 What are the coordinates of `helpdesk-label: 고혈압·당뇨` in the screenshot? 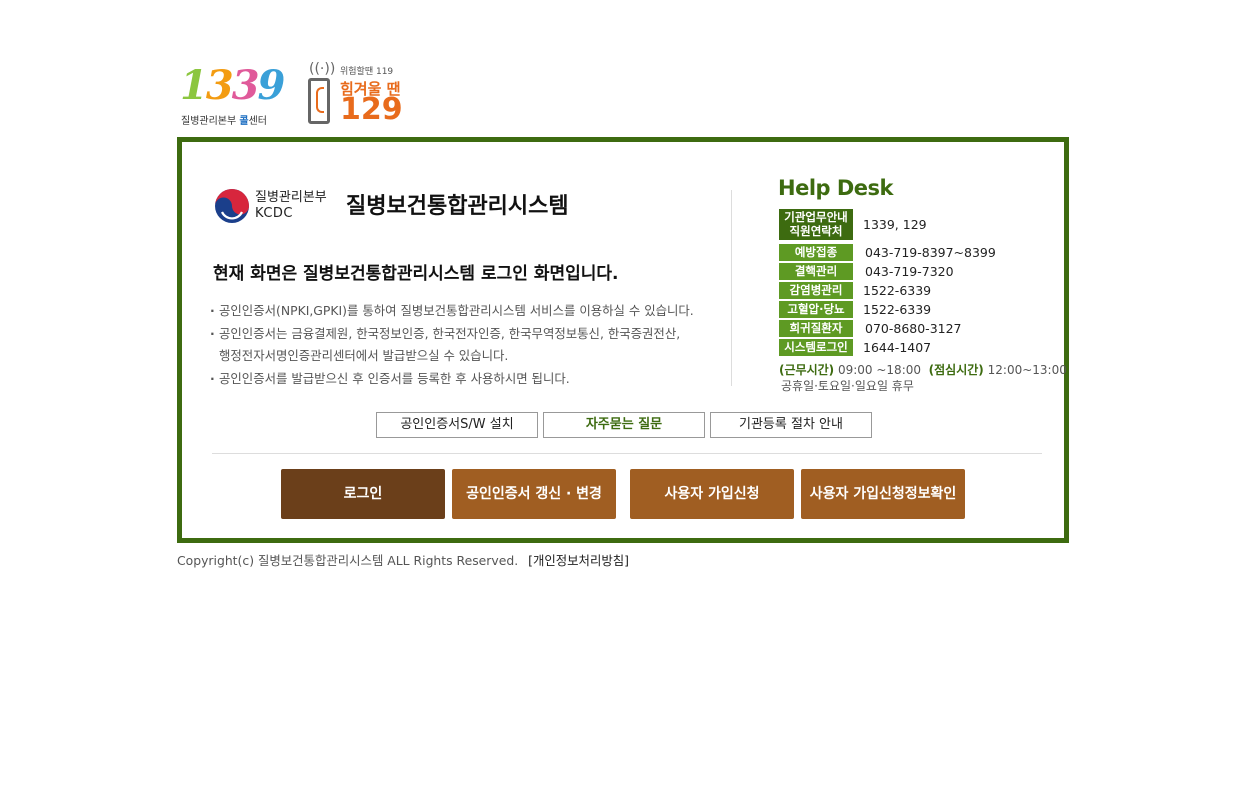 It's located at (816, 309).